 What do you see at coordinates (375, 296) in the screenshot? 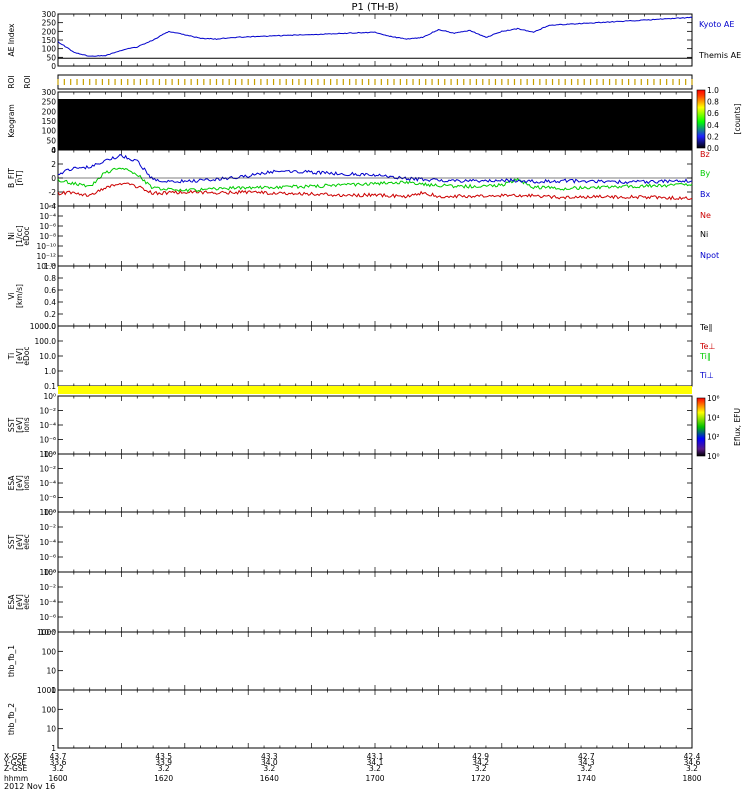
I see `panel-frame-vi` at bounding box center [375, 296].